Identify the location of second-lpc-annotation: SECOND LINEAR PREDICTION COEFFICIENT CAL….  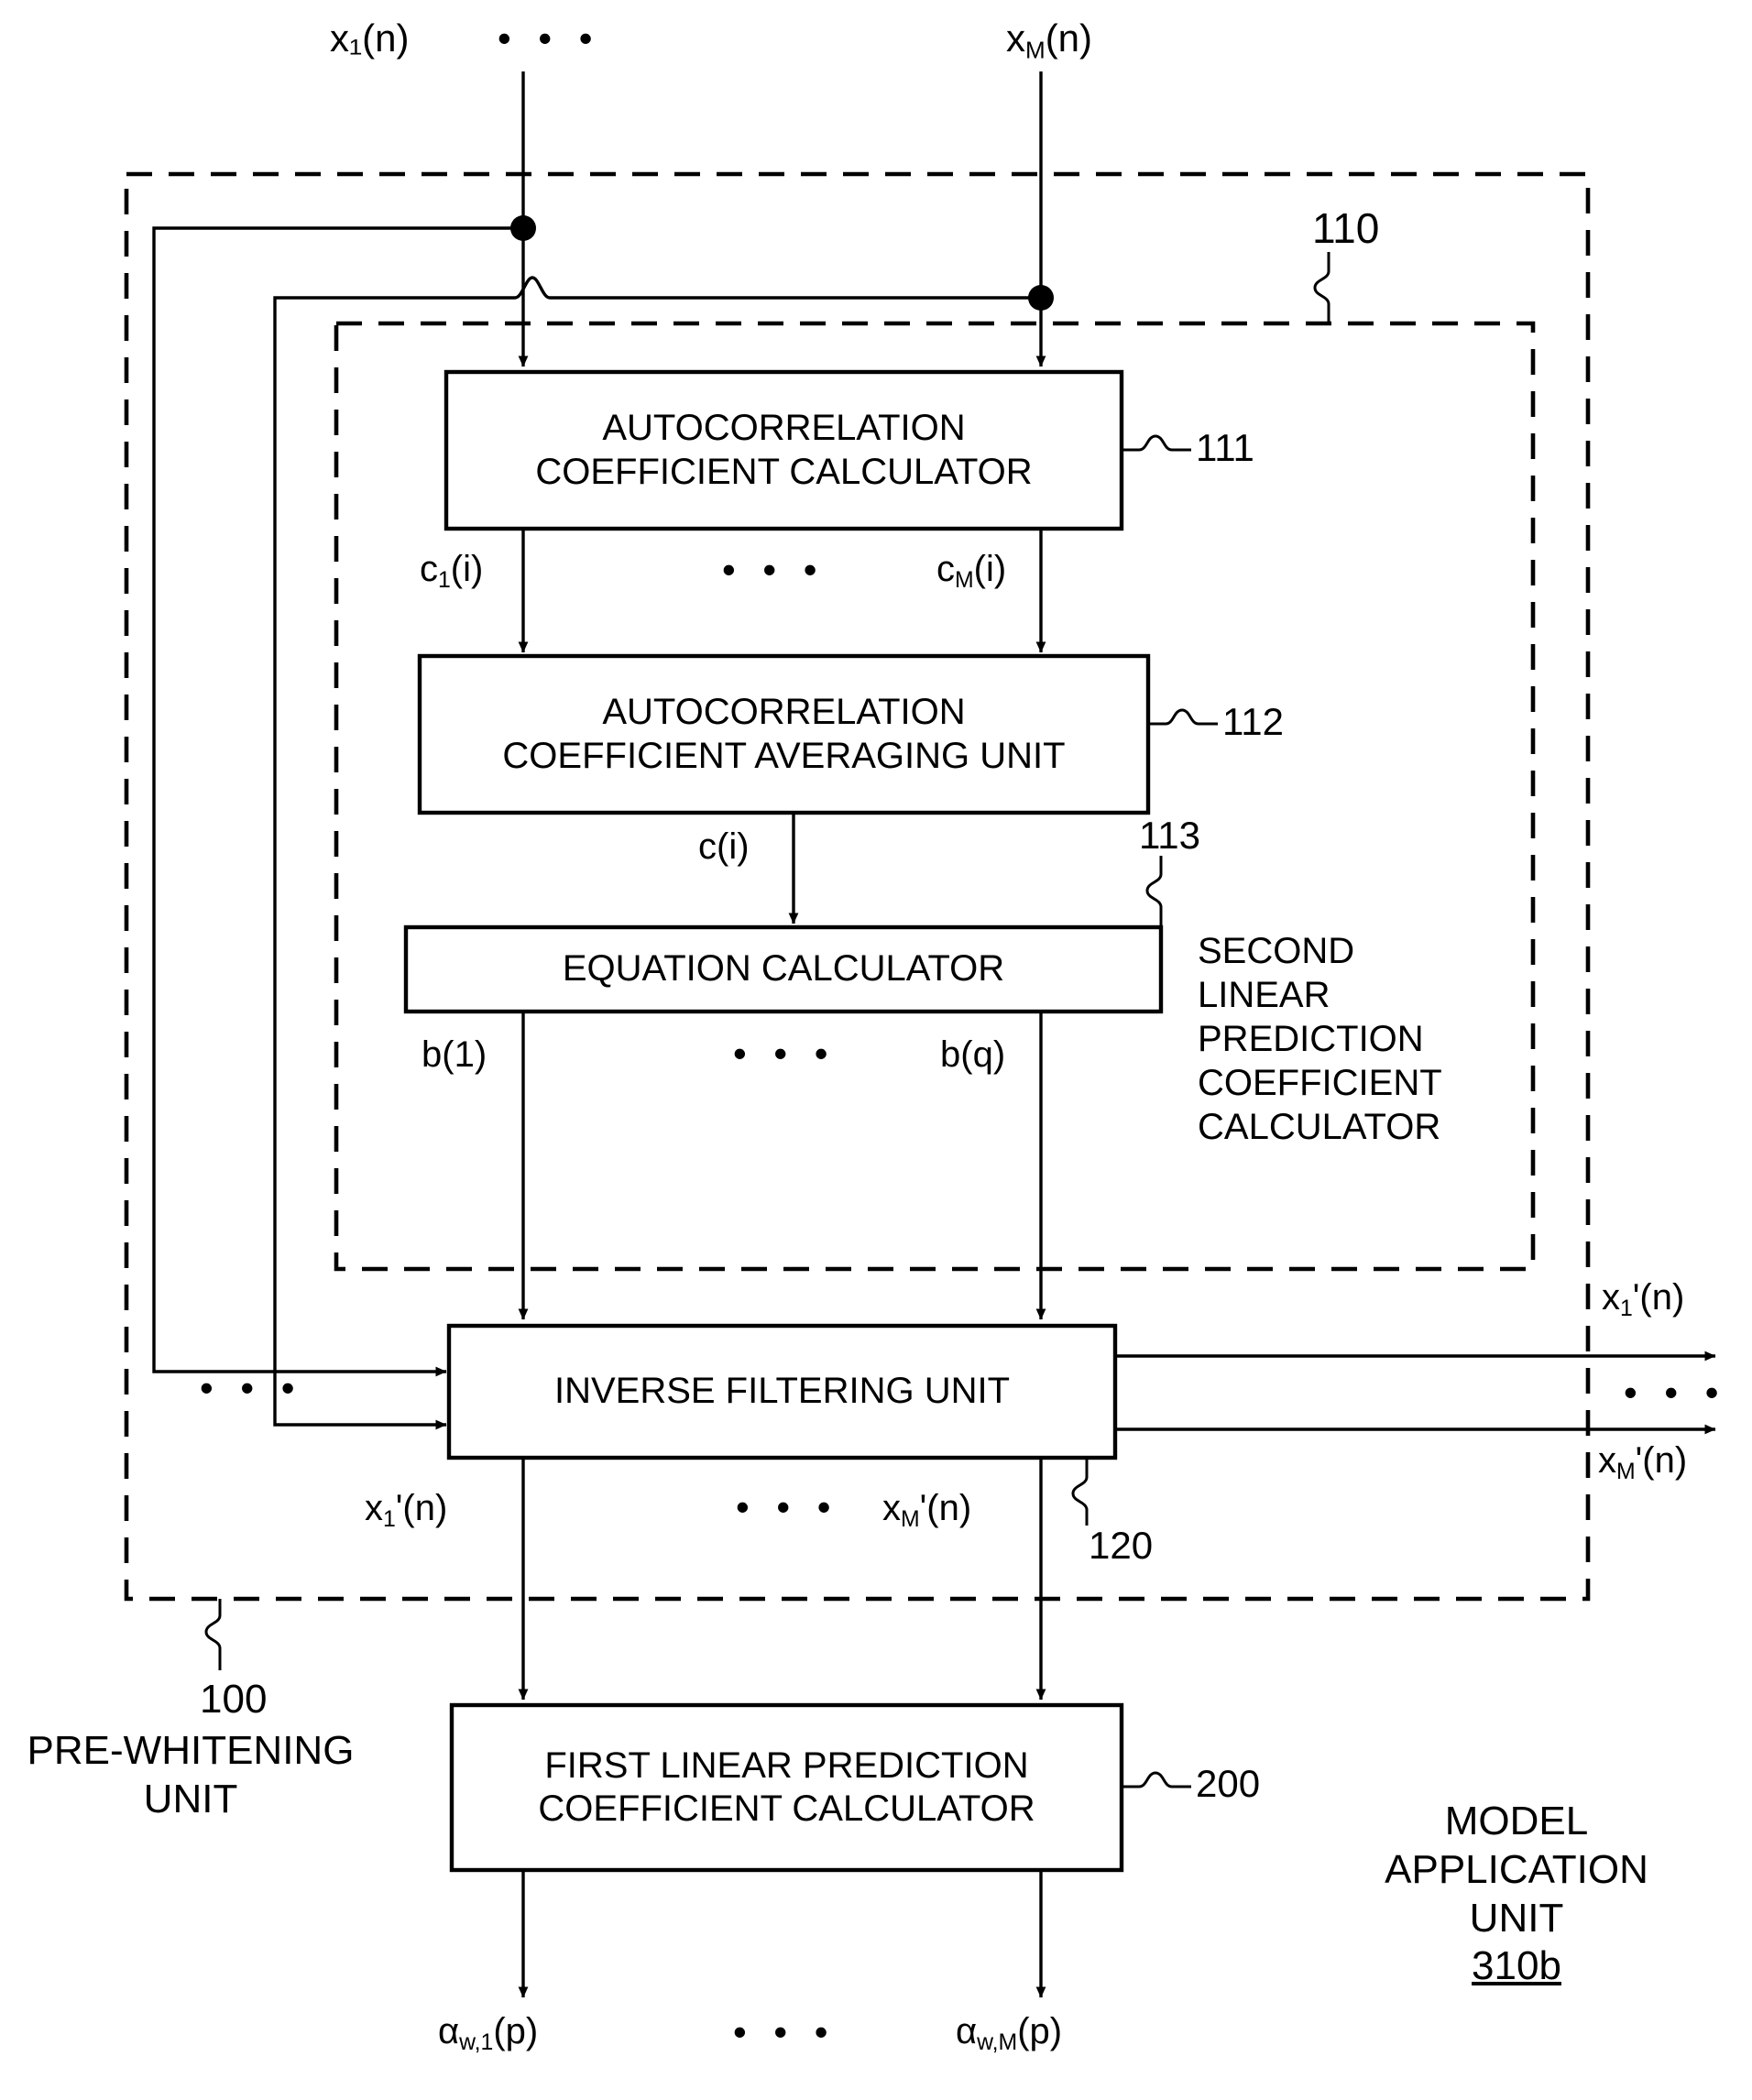
(1320, 1039).